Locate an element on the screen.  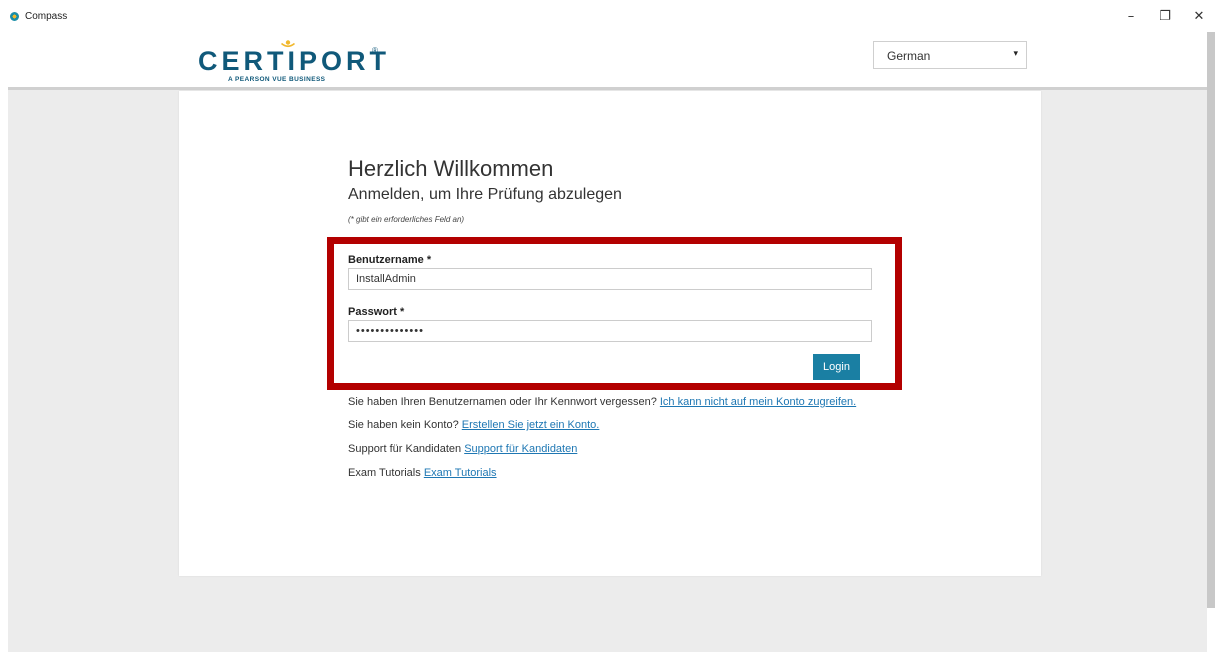
logo-registered-mark: ® is located at coordinates (375, 50).